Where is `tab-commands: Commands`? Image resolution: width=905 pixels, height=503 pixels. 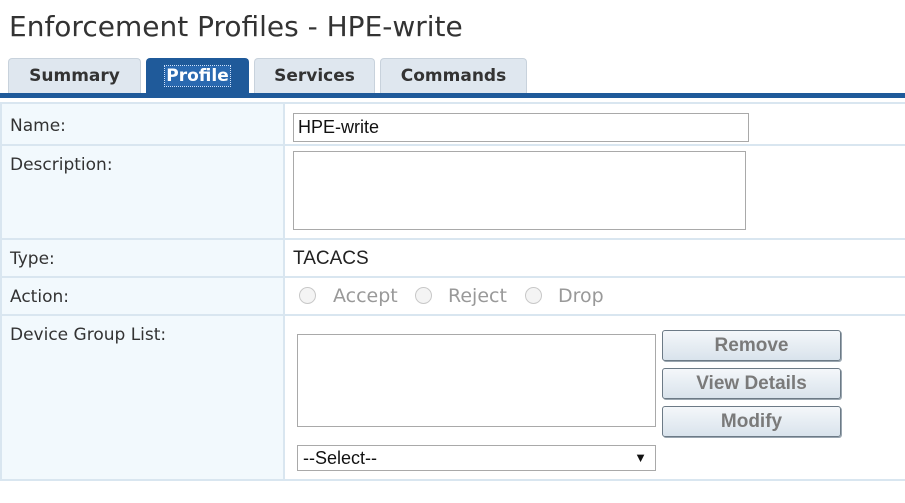
tab-commands: Commands is located at coordinates (453, 76).